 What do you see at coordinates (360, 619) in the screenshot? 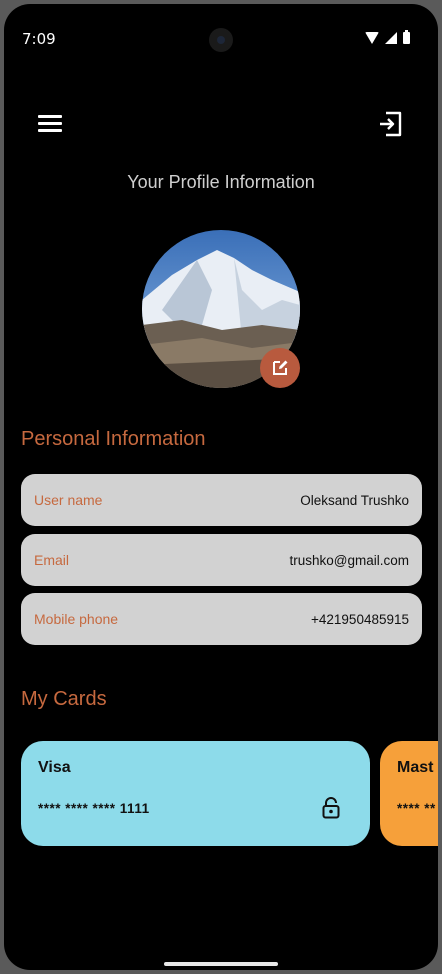
I see `mobile-phone-value: +421950485915` at bounding box center [360, 619].